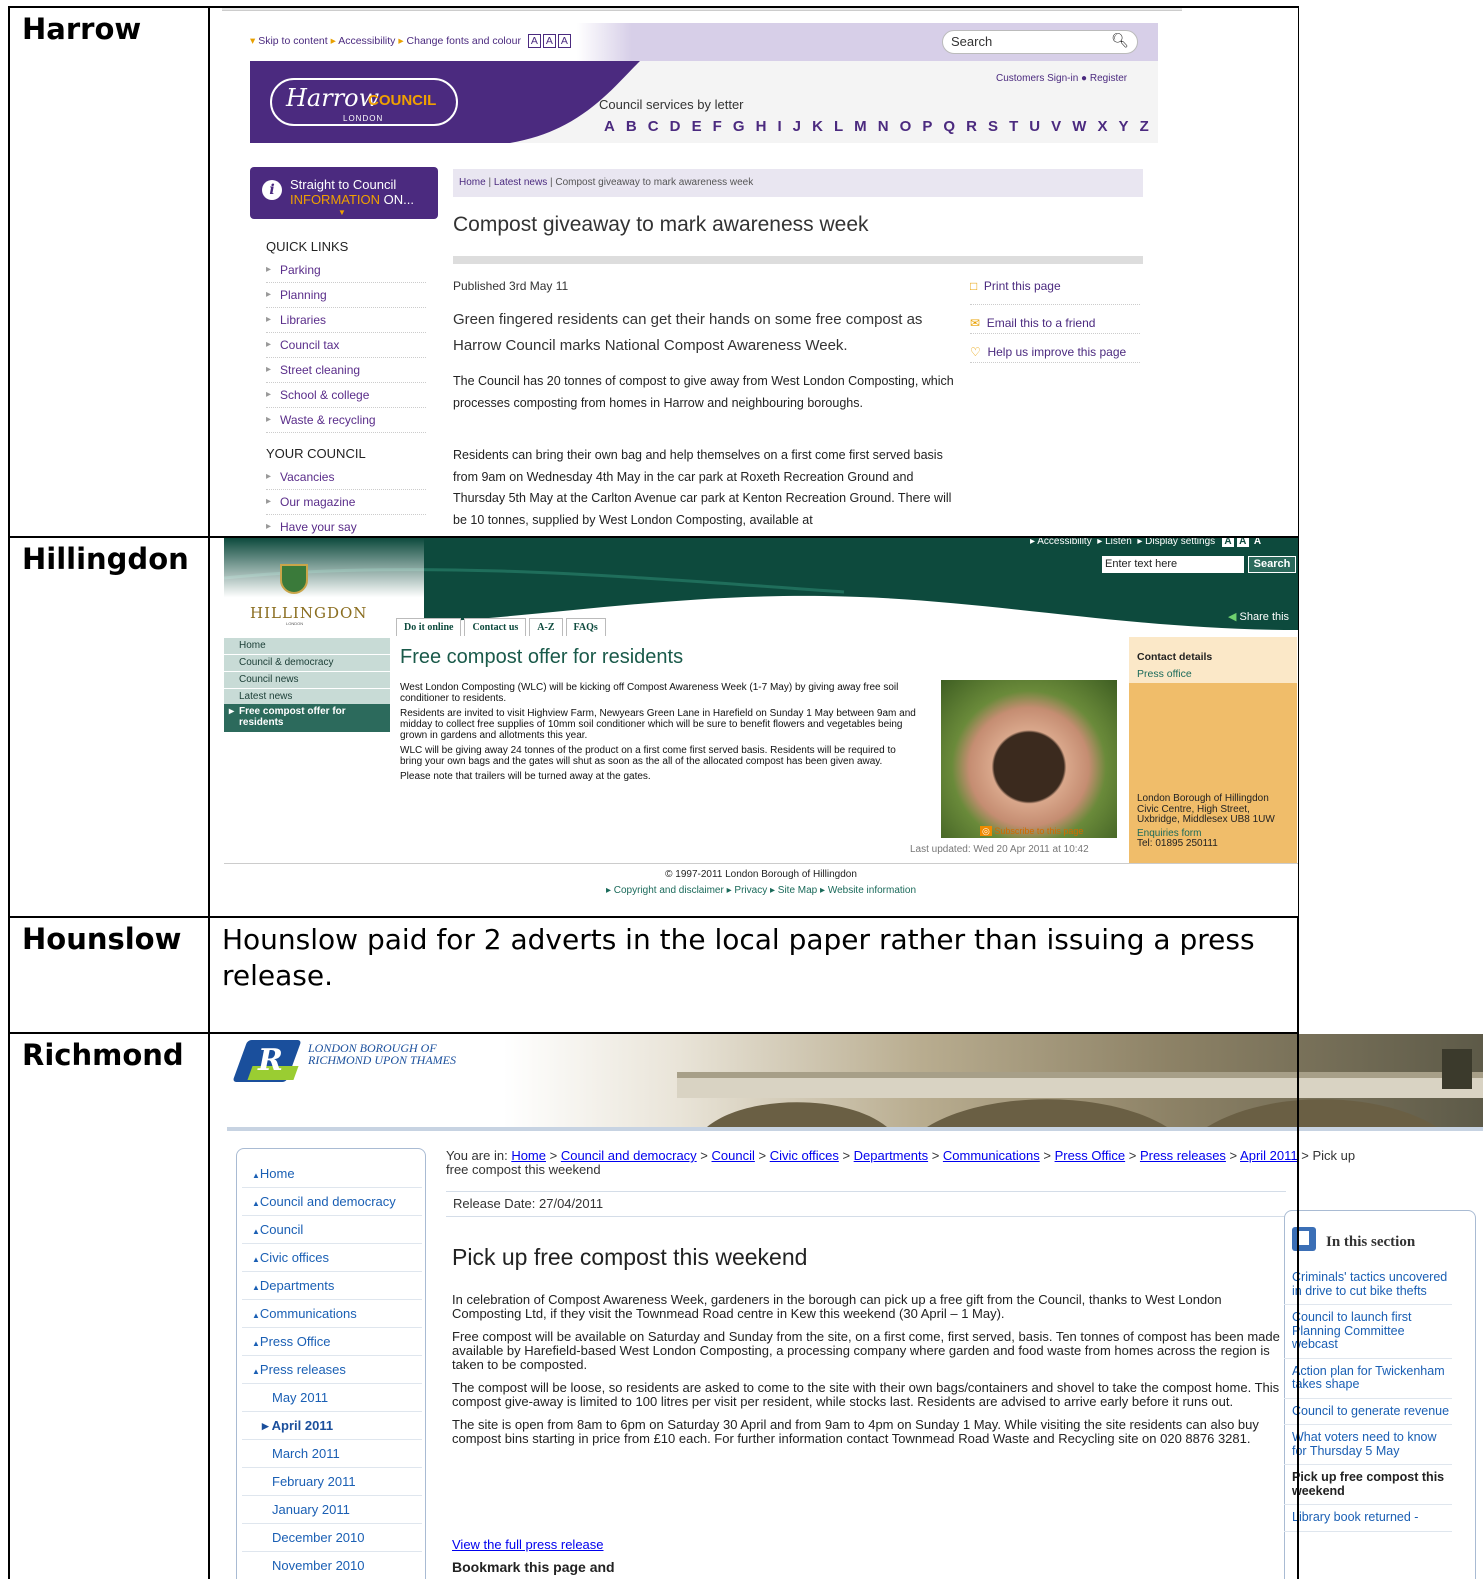  I want to click on harrow-logo: Harrow COUNCIL LONDON, so click(364, 102).